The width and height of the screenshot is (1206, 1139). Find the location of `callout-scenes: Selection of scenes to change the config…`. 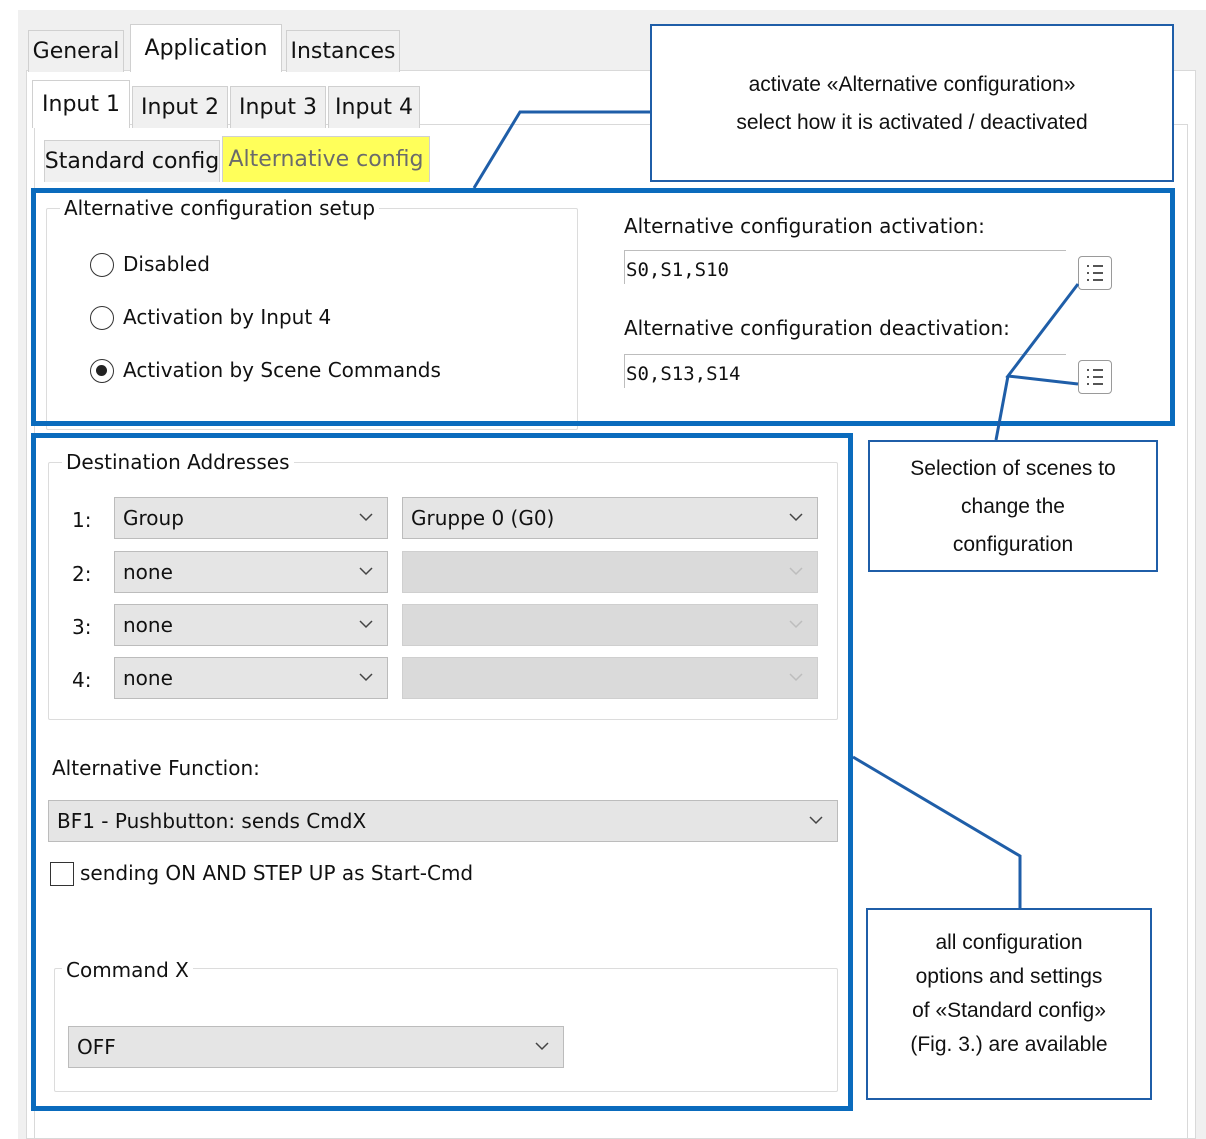

callout-scenes: Selection of scenes to change the config… is located at coordinates (1013, 506).